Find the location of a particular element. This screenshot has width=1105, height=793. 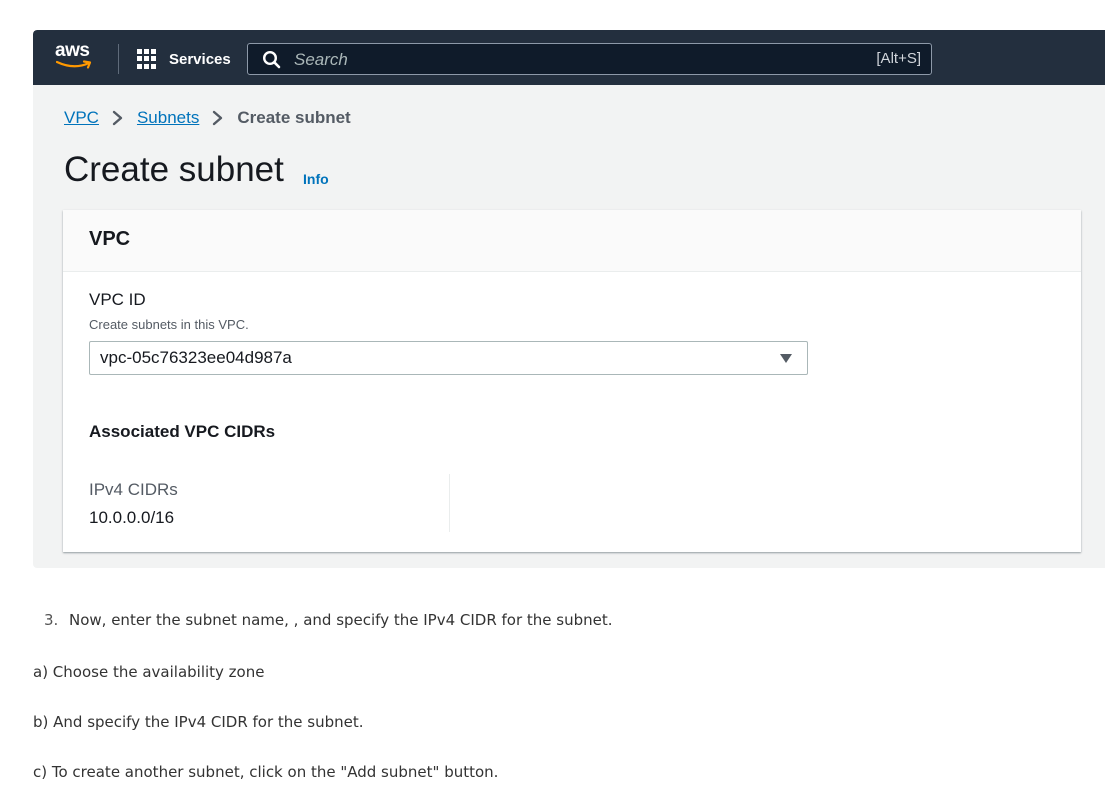

aws-logo: aws is located at coordinates (77, 57).